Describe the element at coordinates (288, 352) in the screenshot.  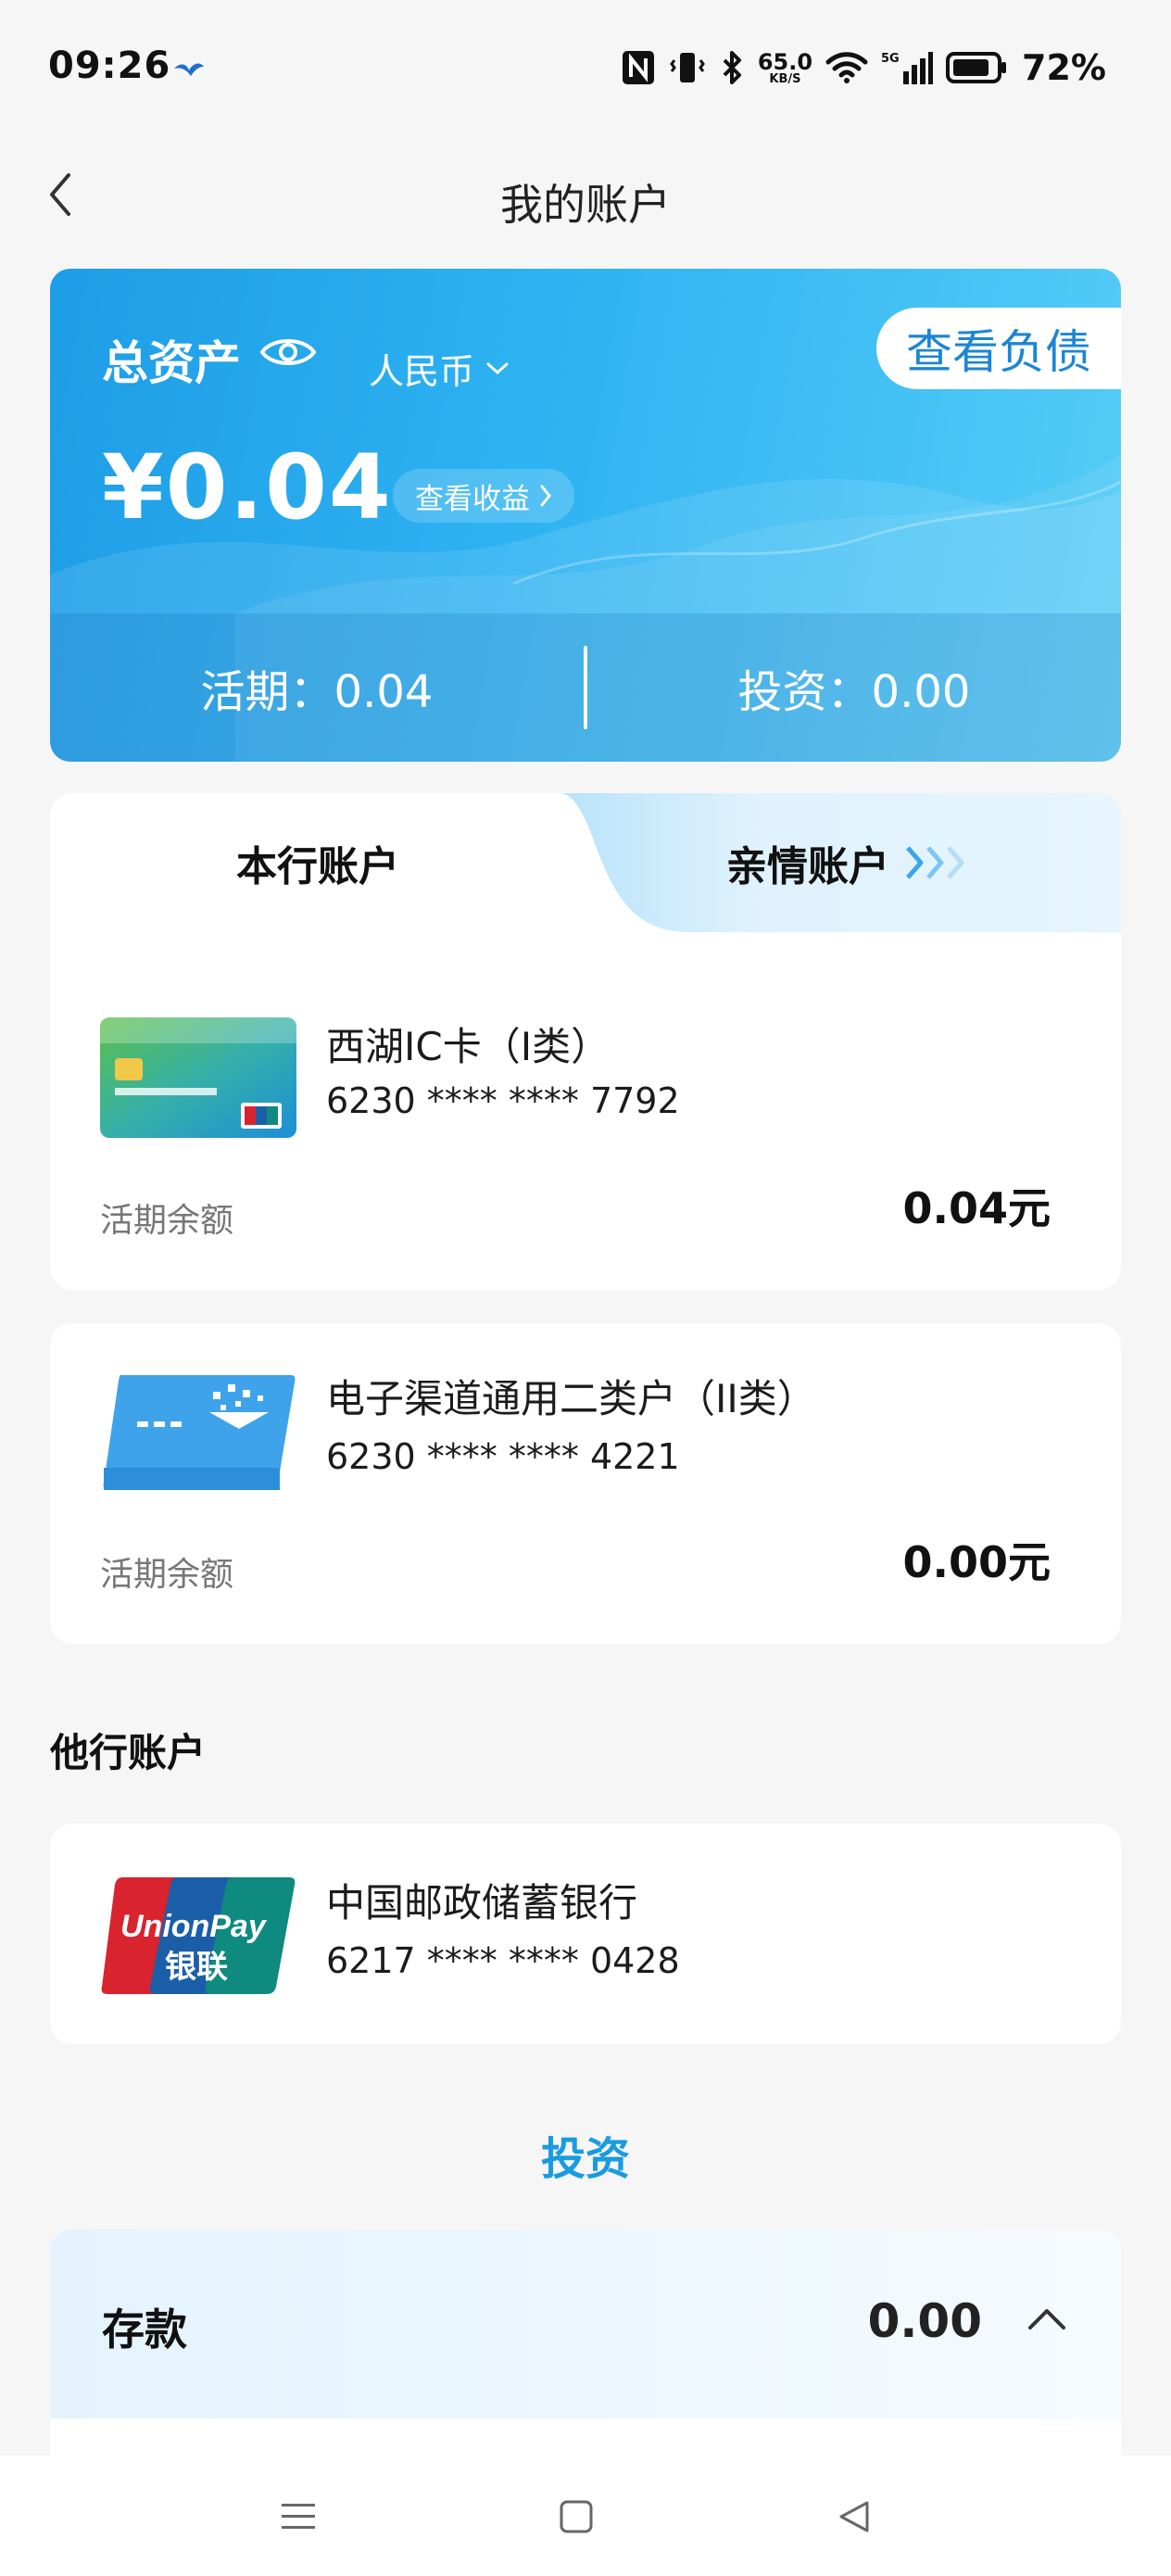
I see `eye-icon` at that location.